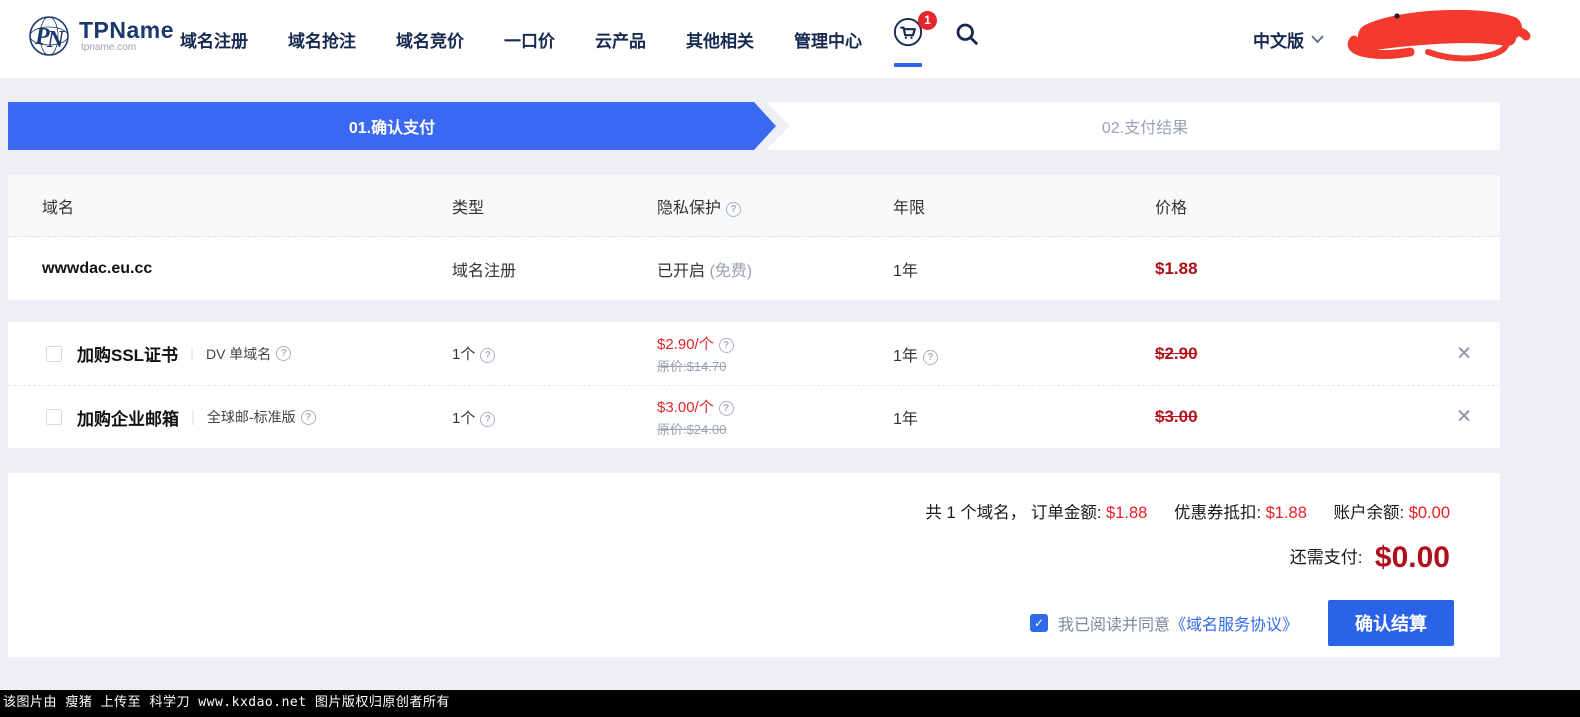 This screenshot has height=717, width=1580. Describe the element at coordinates (726, 345) in the screenshot. I see `addon-ssl-price-help-icon: ?` at that location.